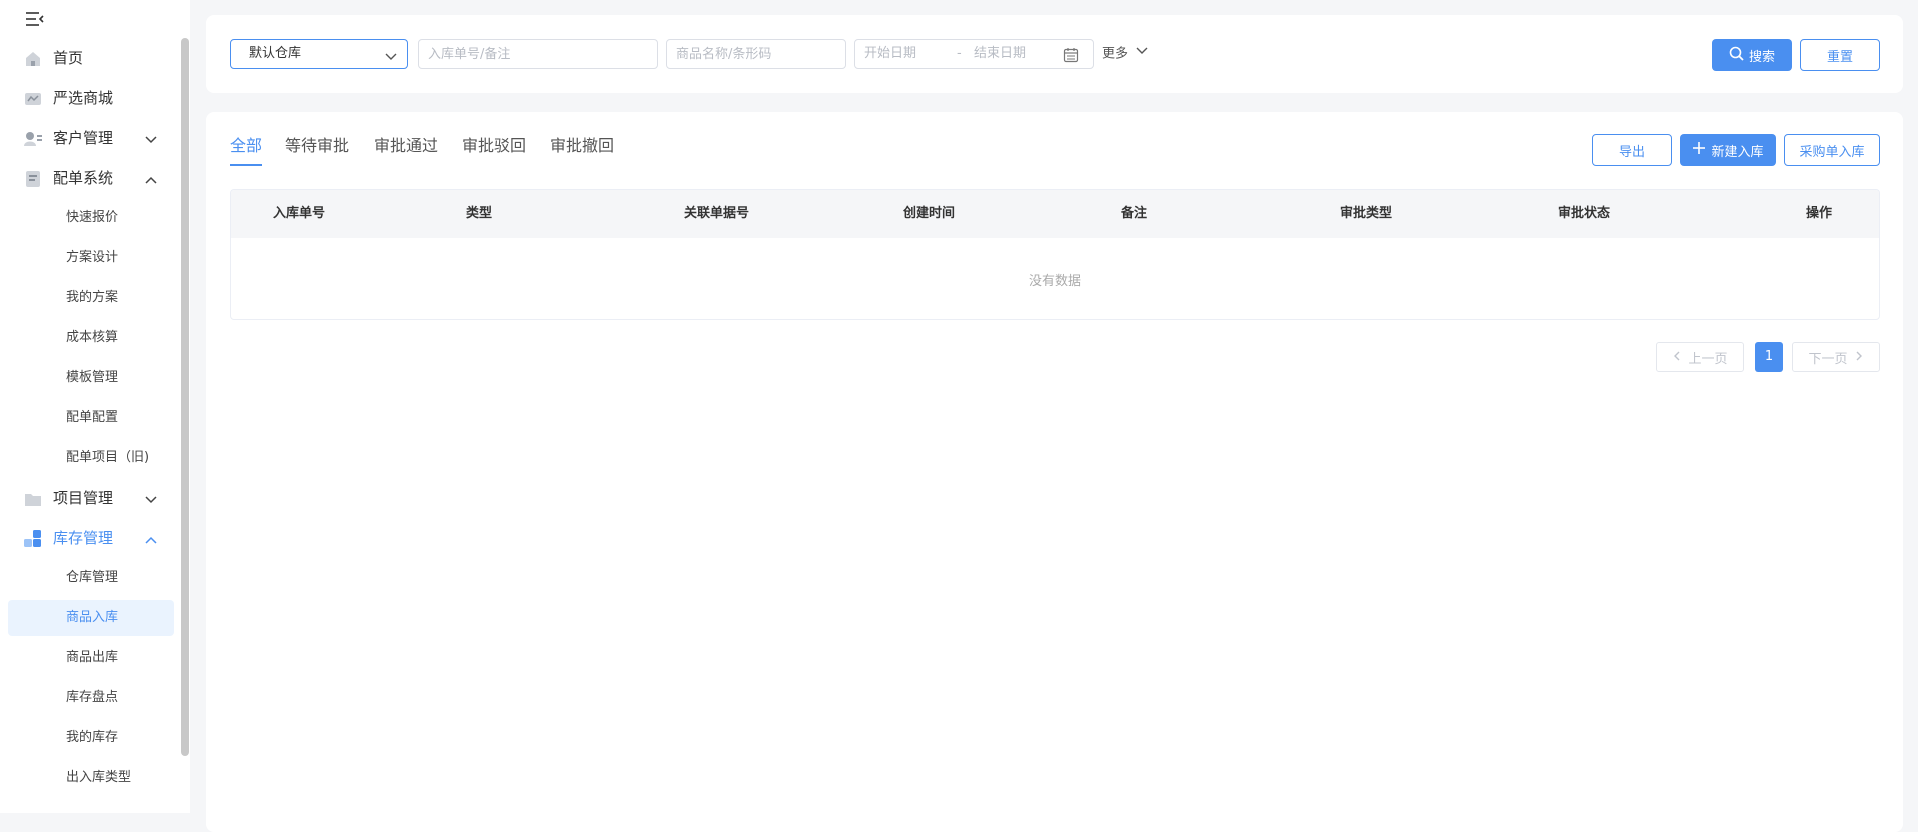 The image size is (1918, 832). What do you see at coordinates (890, 54) in the screenshot?
I see `start-date-placeholder: 开始日期` at bounding box center [890, 54].